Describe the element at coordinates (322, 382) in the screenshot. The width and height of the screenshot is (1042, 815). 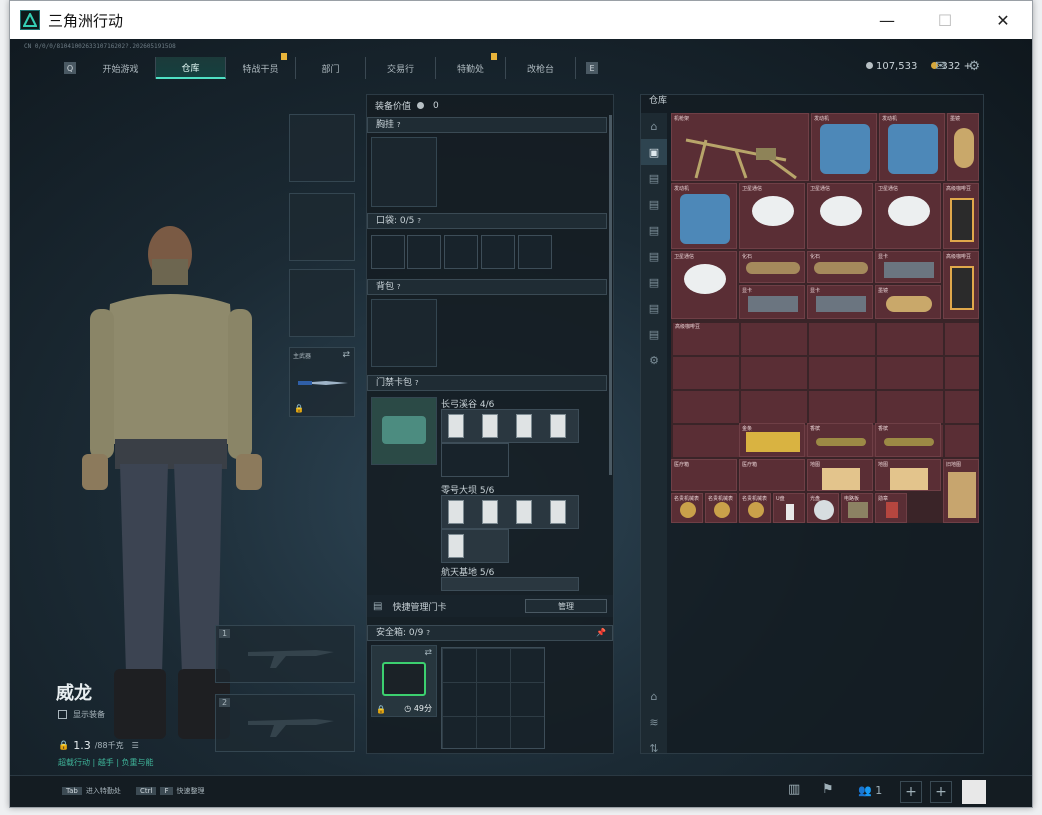
I see `melee-slot: 主武器 ⇄ 🔒` at that location.